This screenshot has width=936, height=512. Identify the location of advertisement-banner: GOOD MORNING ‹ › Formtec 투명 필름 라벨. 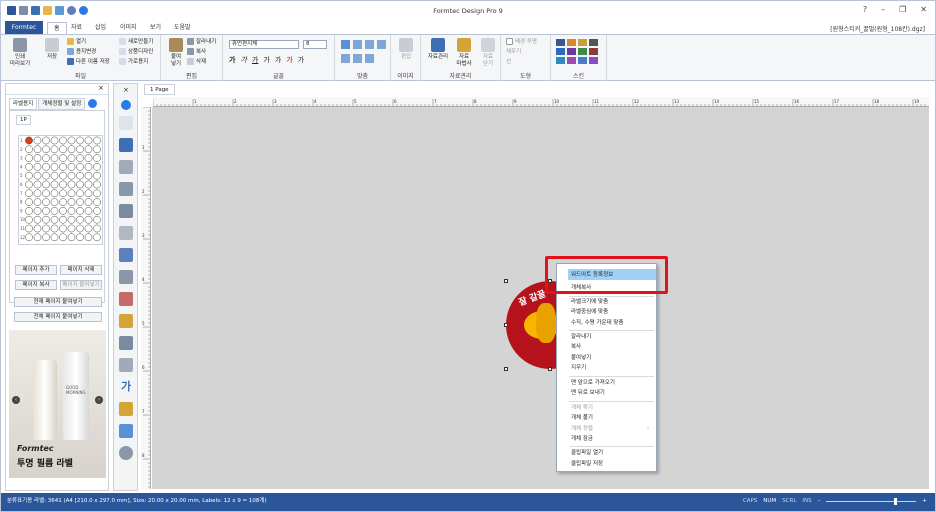
(57, 404).